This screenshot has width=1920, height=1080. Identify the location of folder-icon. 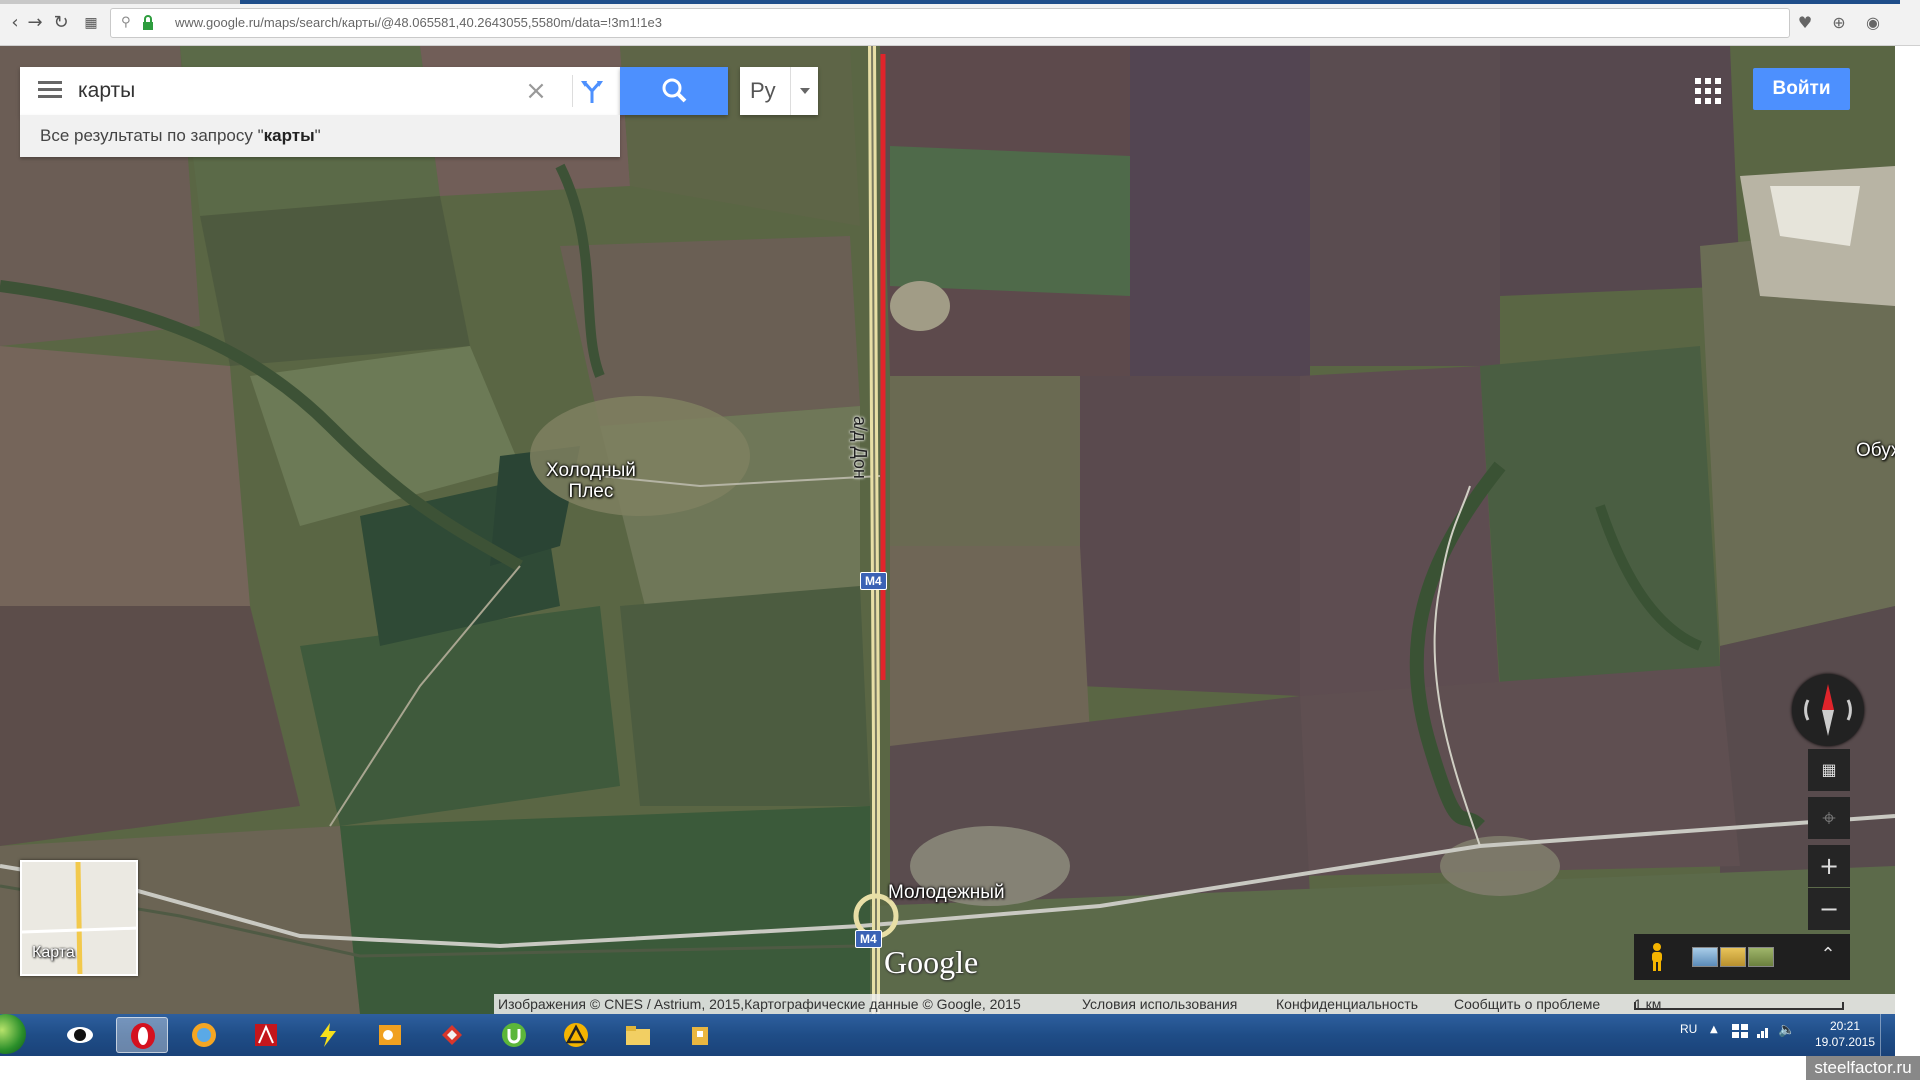
(638, 1035).